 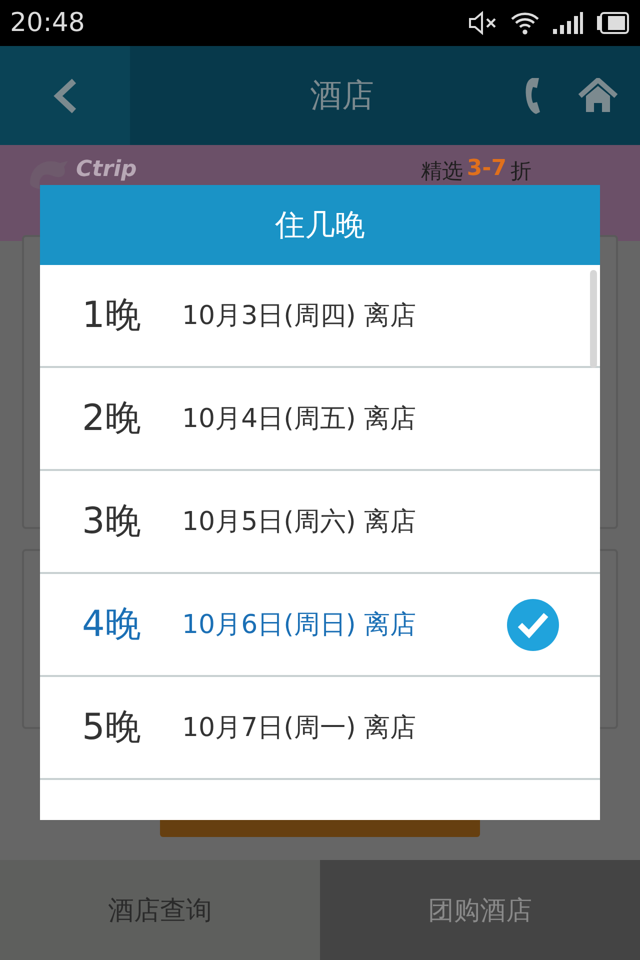 What do you see at coordinates (47, 23) in the screenshot?
I see `clock-time: 20:48` at bounding box center [47, 23].